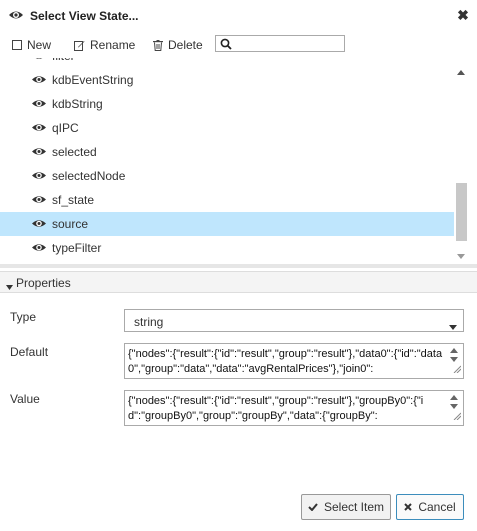  What do you see at coordinates (227, 128) in the screenshot?
I see `list-item: qIPC` at bounding box center [227, 128].